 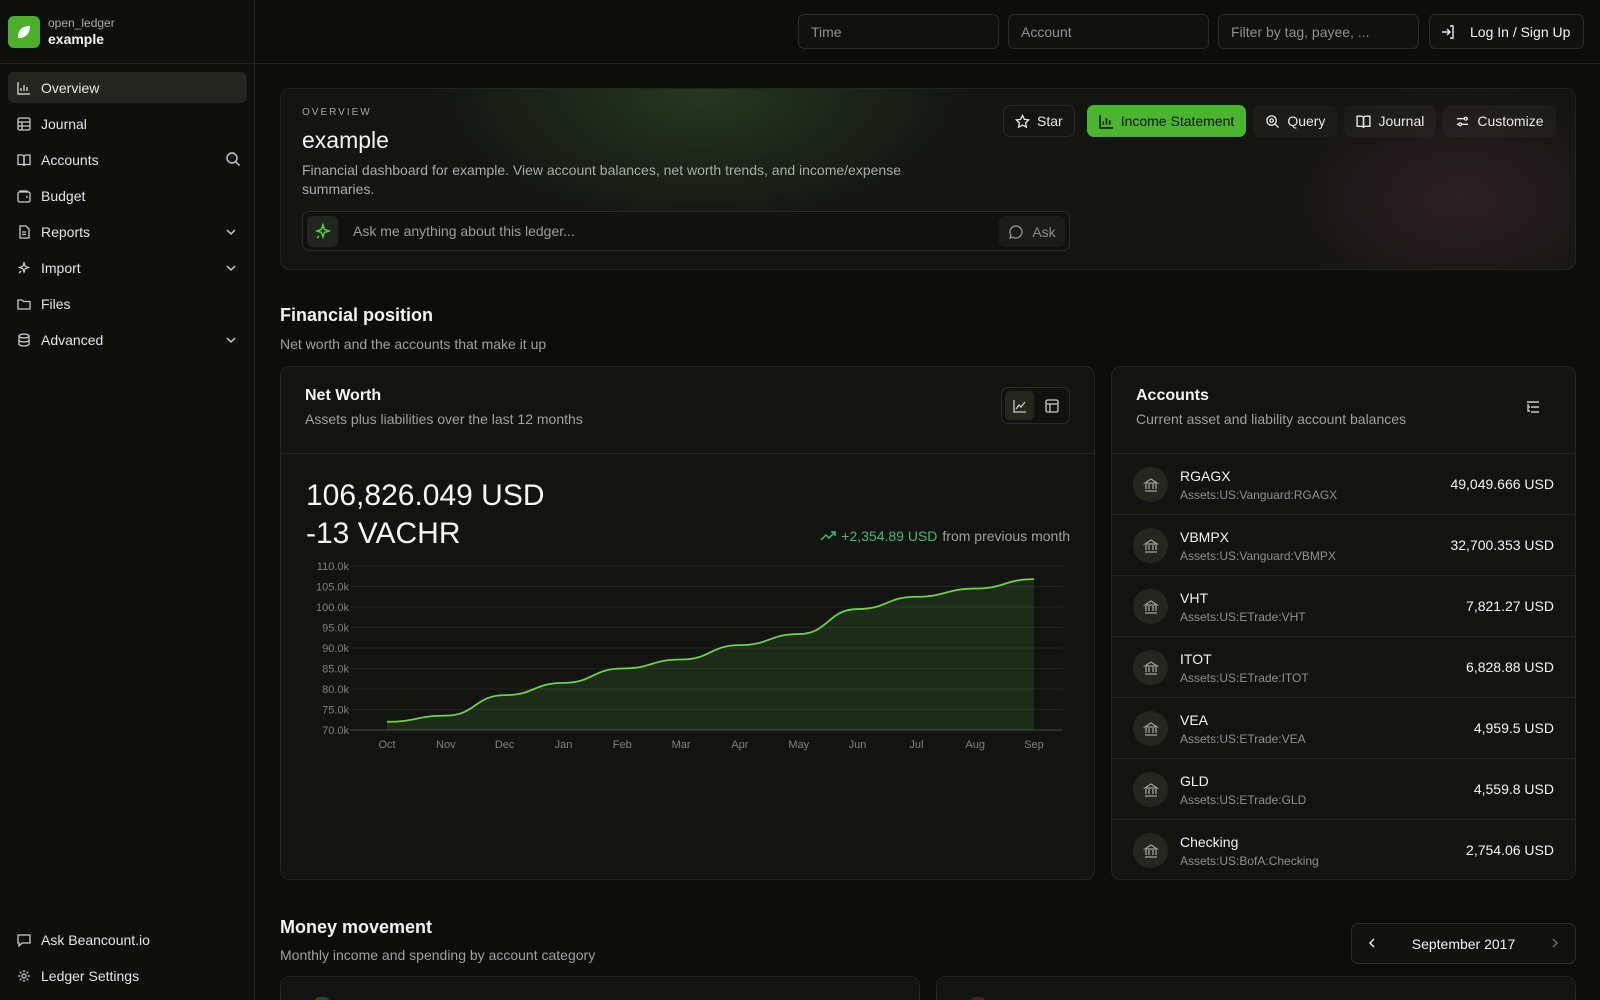 I want to click on account-row: GLD Assets:US:ETrade:GLD 4,559.8 USD, so click(x=1343, y=789).